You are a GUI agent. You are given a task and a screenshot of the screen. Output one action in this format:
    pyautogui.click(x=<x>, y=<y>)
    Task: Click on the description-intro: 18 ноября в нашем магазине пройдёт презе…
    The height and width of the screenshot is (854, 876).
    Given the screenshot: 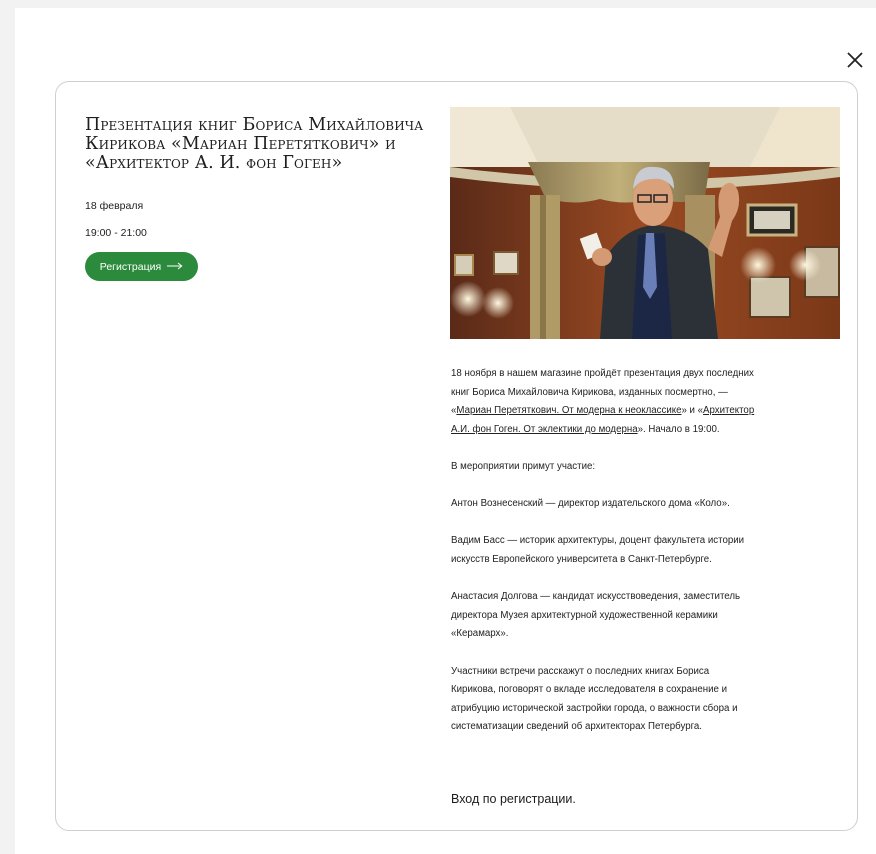 What is the action you would take?
    pyautogui.click(x=603, y=402)
    